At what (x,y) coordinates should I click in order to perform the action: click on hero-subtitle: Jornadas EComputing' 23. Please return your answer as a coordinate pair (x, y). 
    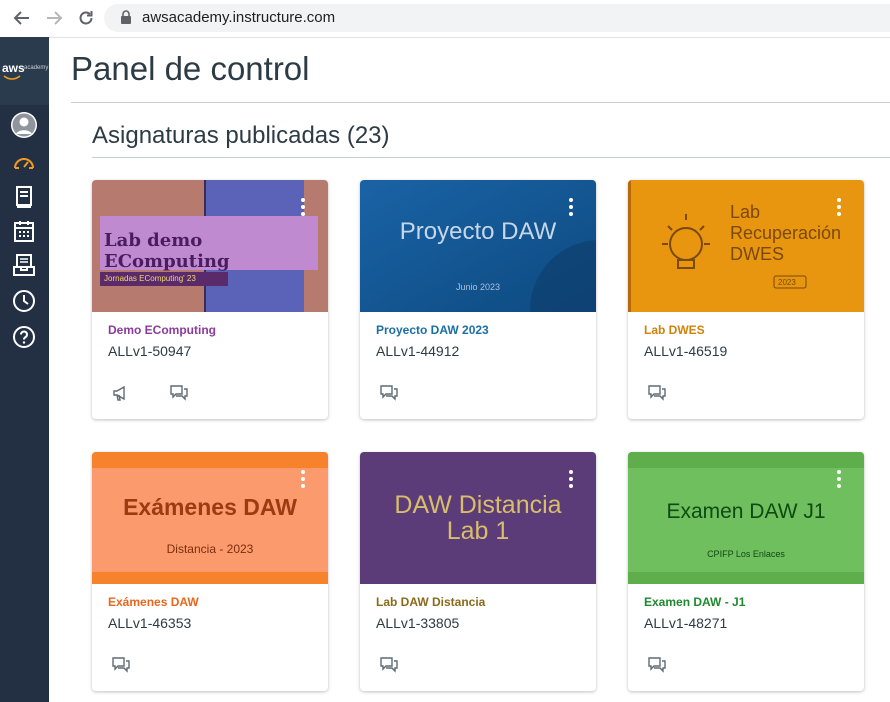
    Looking at the image, I should click on (150, 278).